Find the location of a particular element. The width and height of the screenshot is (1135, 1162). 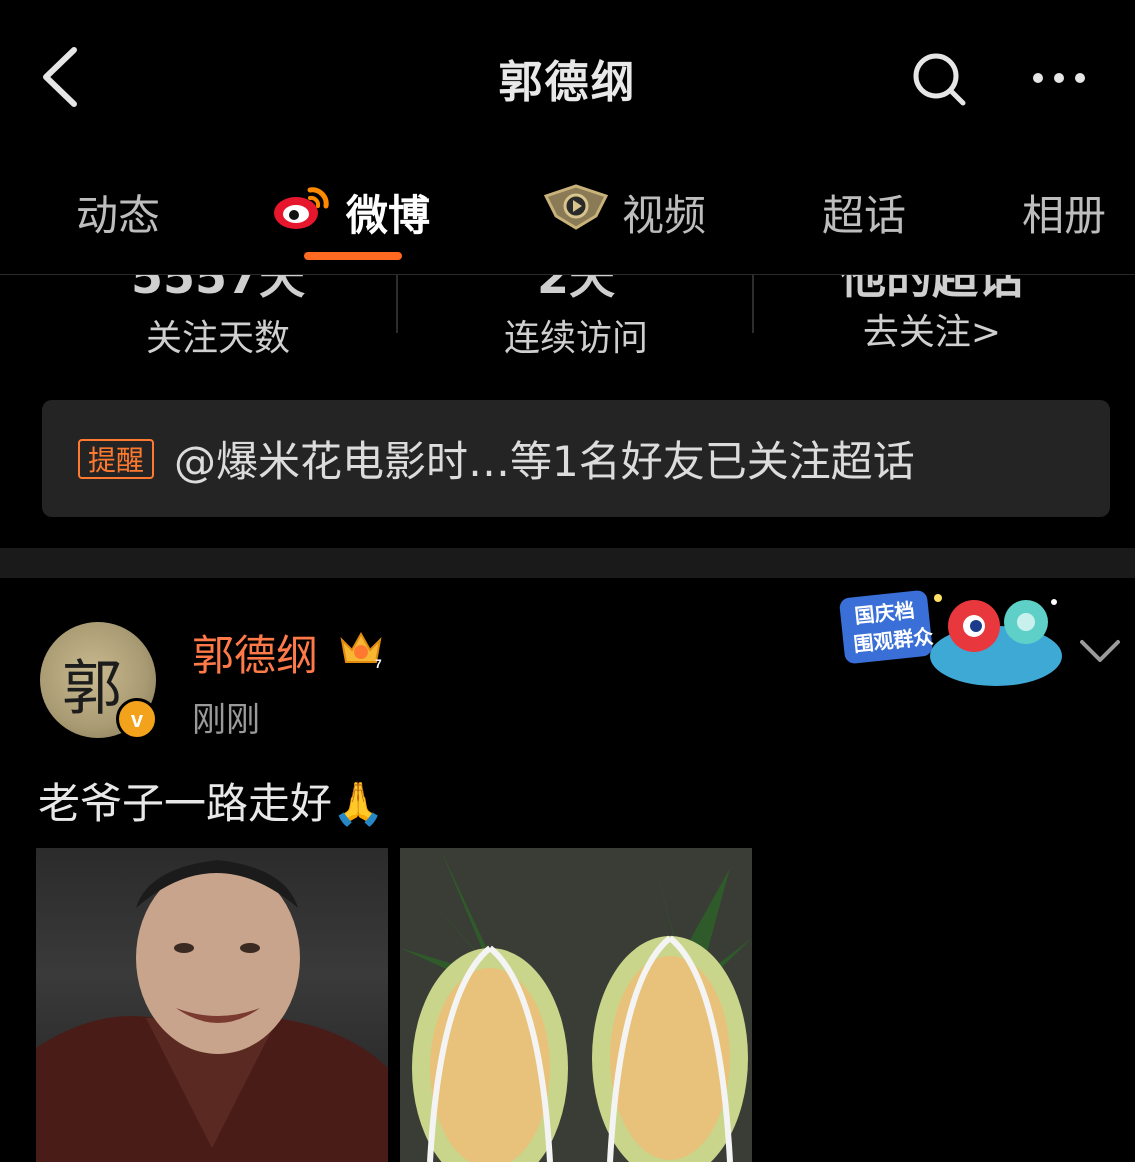

crown-icon: 7 is located at coordinates (361, 649).